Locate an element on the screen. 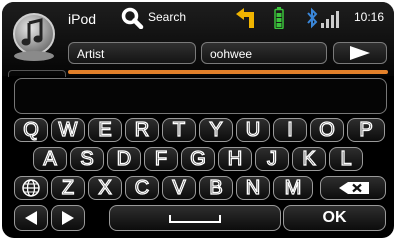  arrow-left-icon is located at coordinates (31, 218).